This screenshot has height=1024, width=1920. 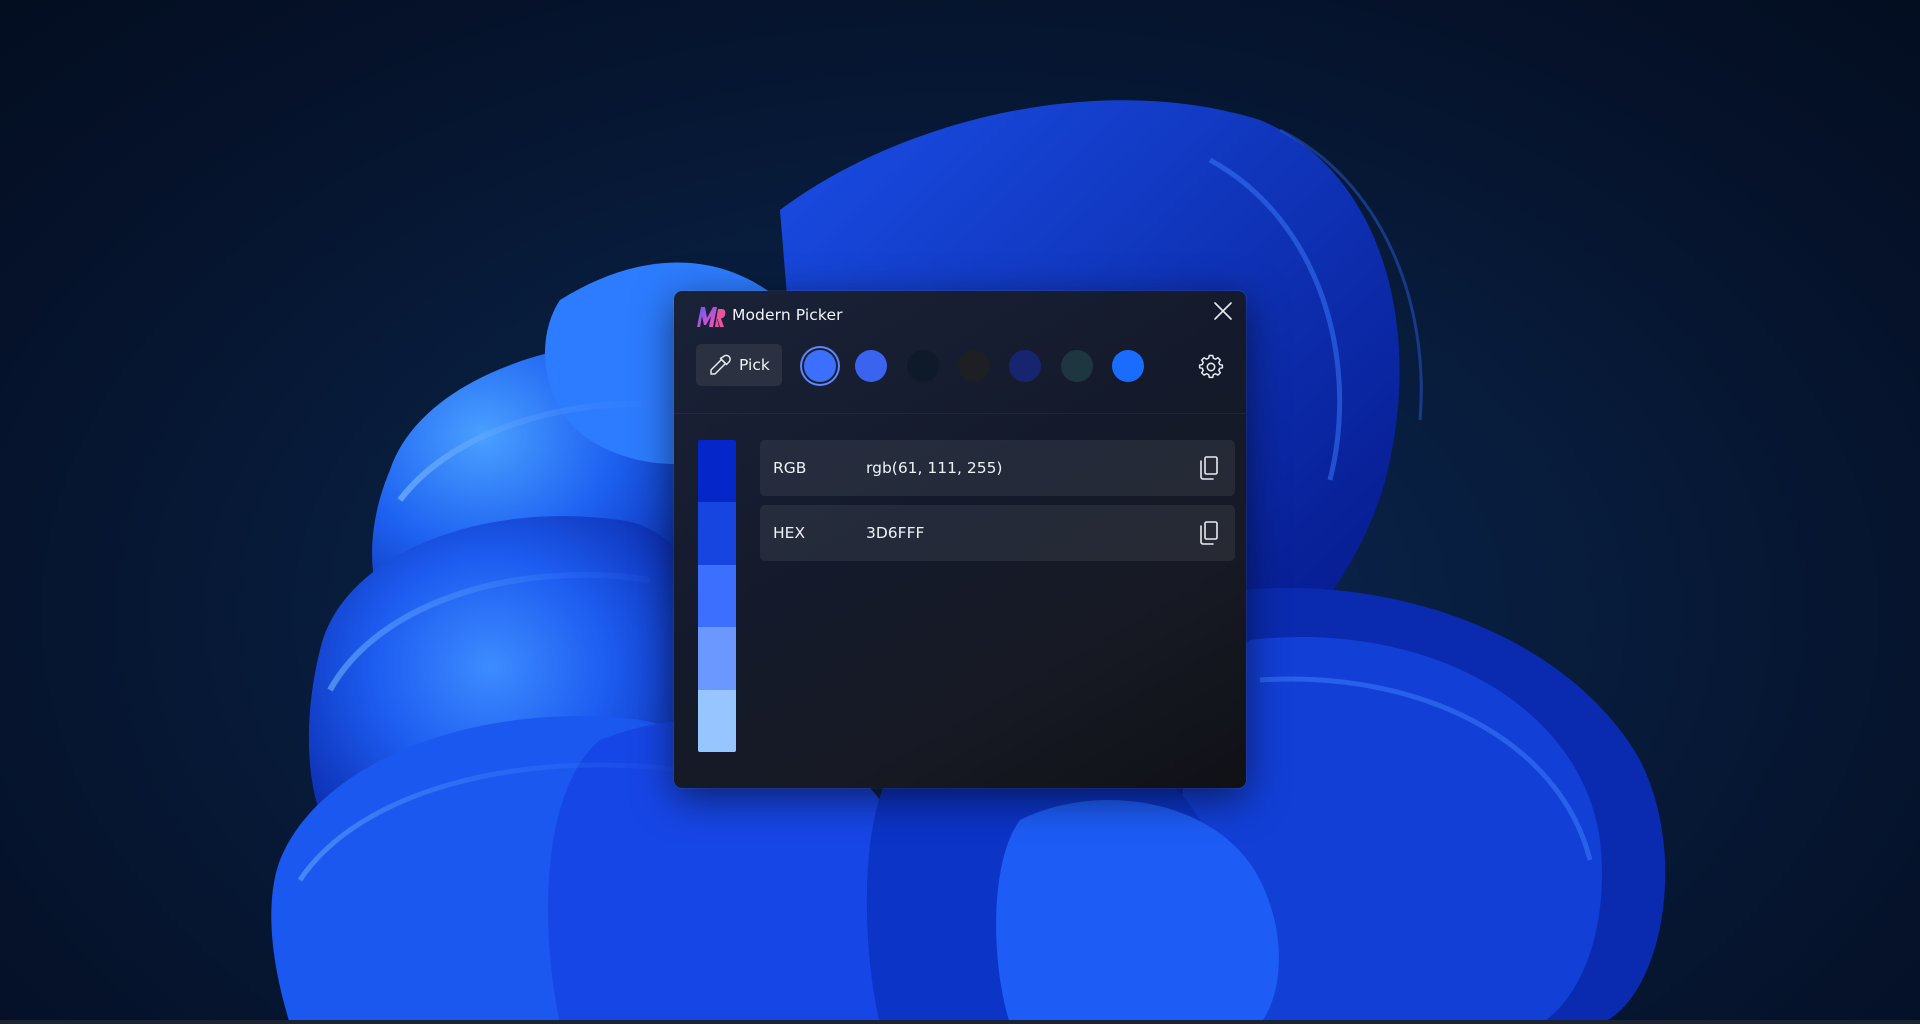 I want to click on settings-button, so click(x=1211, y=367).